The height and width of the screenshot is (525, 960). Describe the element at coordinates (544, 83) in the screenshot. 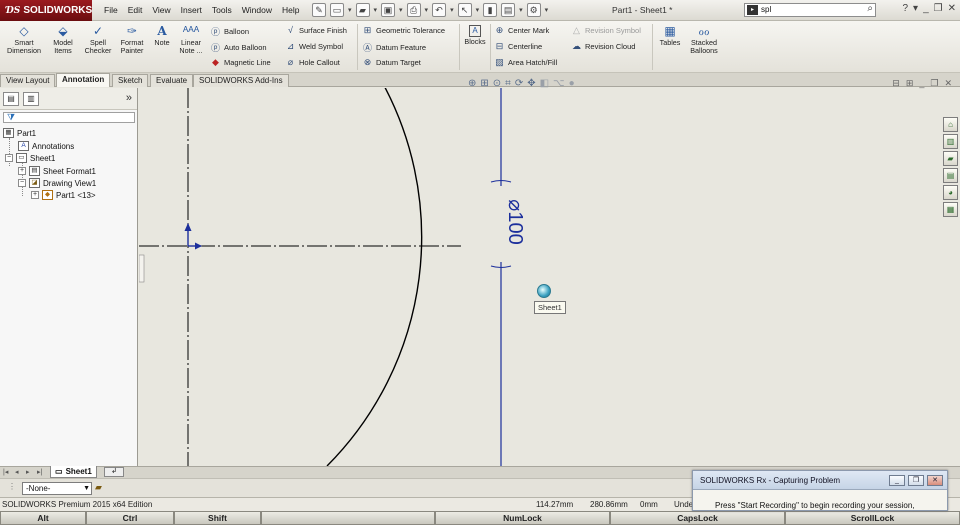

I see `display-style-icon: ◧` at that location.